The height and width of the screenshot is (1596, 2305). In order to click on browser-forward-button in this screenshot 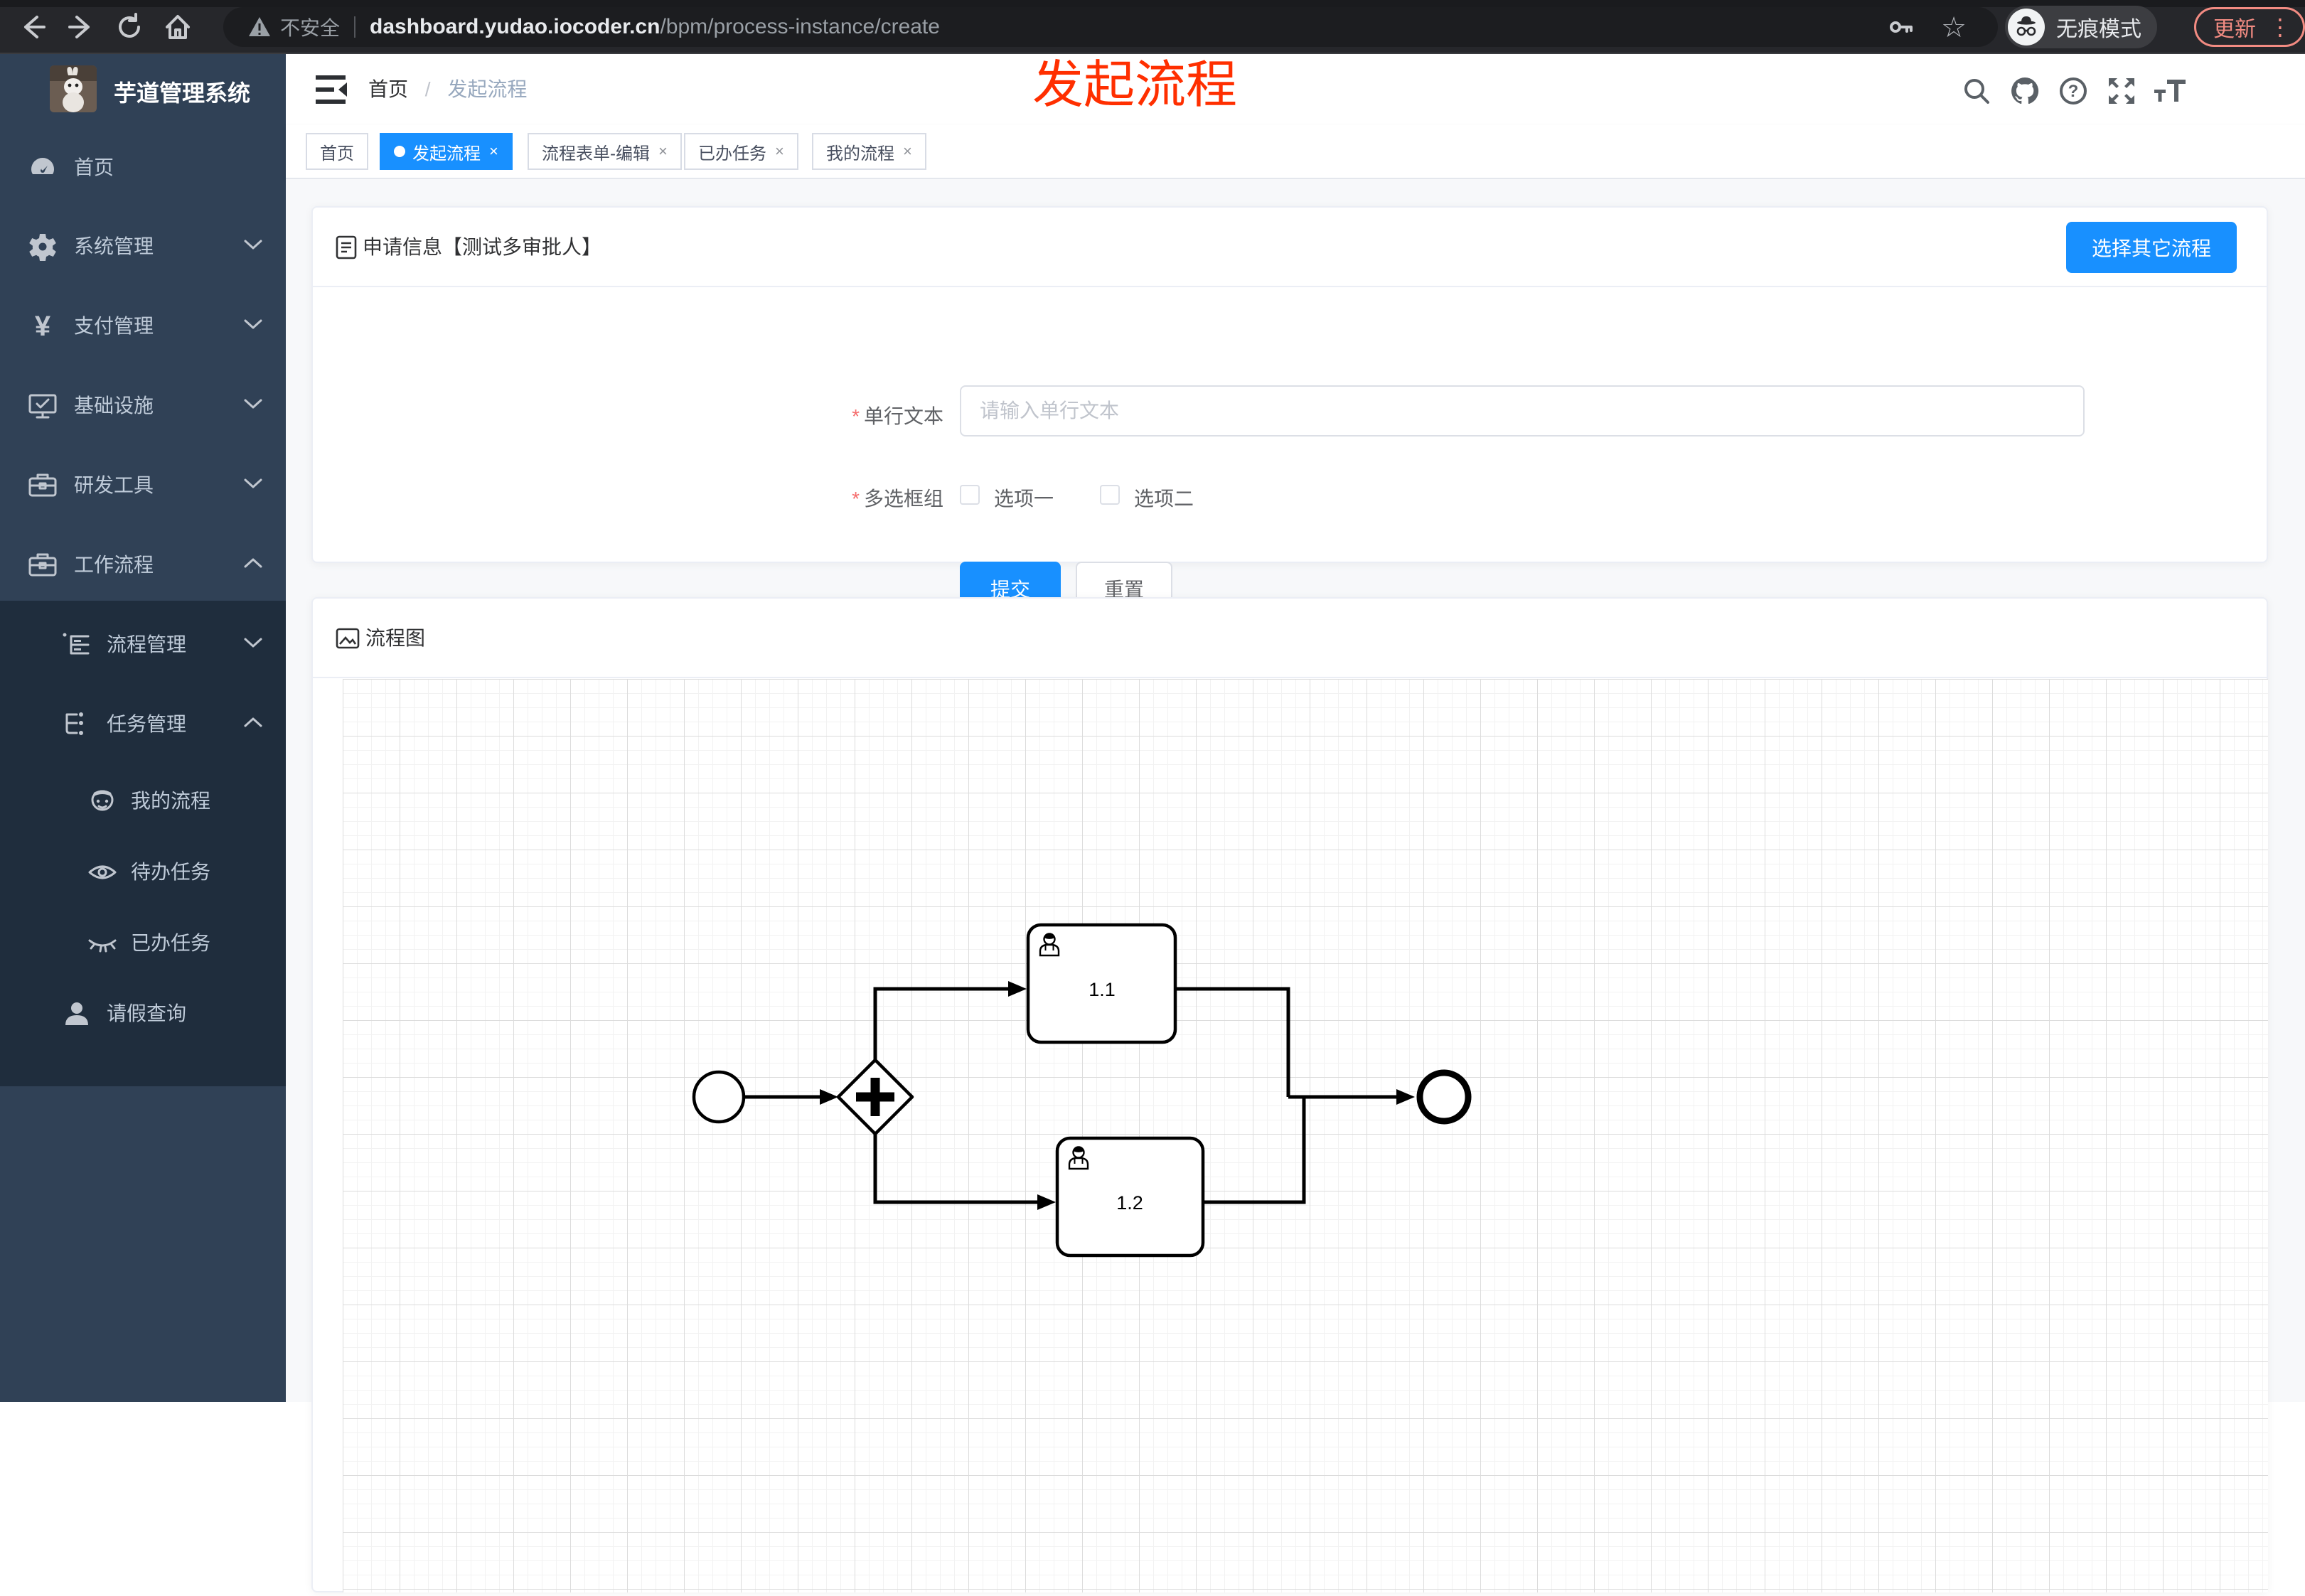, I will do `click(81, 27)`.